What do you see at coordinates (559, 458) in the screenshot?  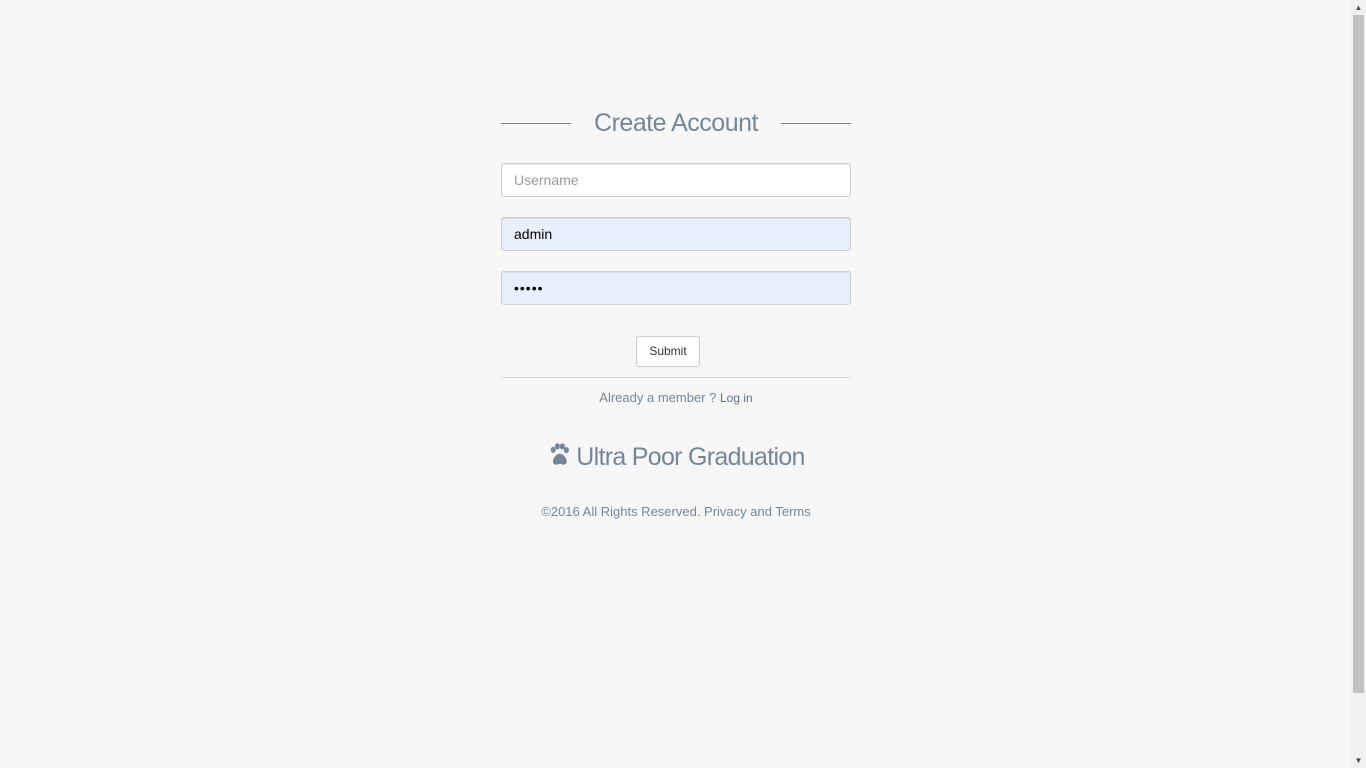 I see `paw-icon` at bounding box center [559, 458].